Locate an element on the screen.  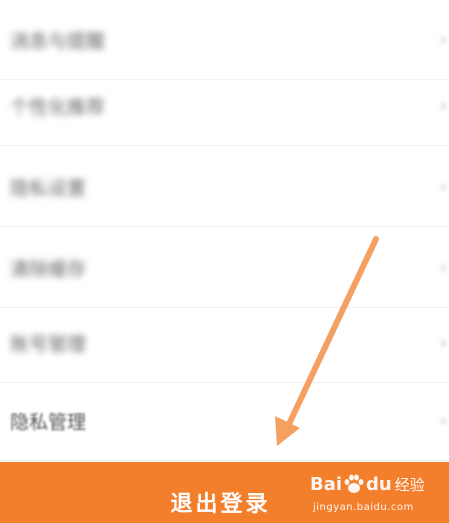
baidu-jingyan-watermark: Bai du 经验 jingyan.baidu.com is located at coordinates (377, 495).